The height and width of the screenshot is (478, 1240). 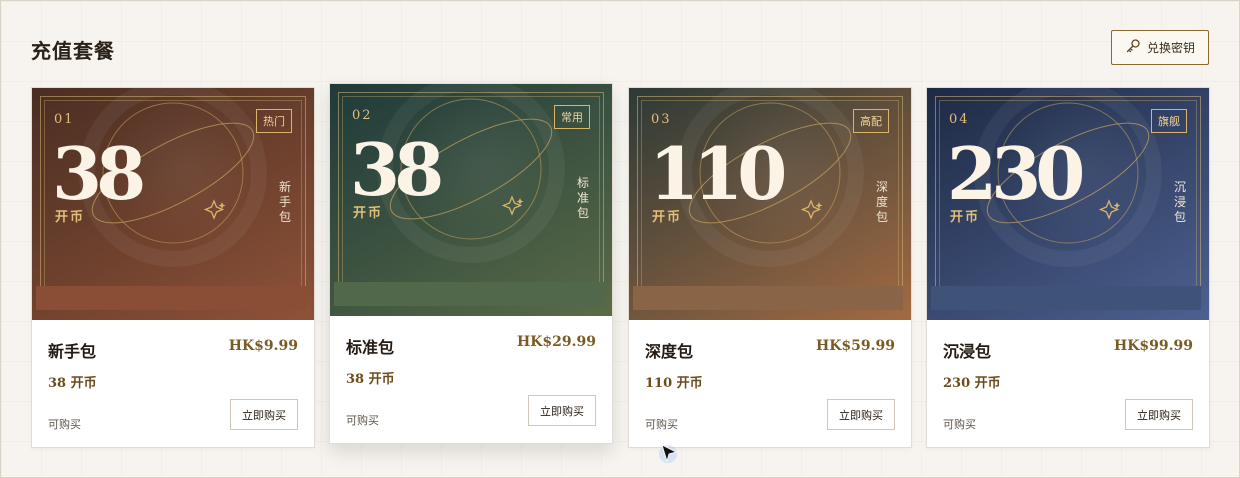 I want to click on package-art: 01 热门 38 开币 新手包, so click(x=173, y=204).